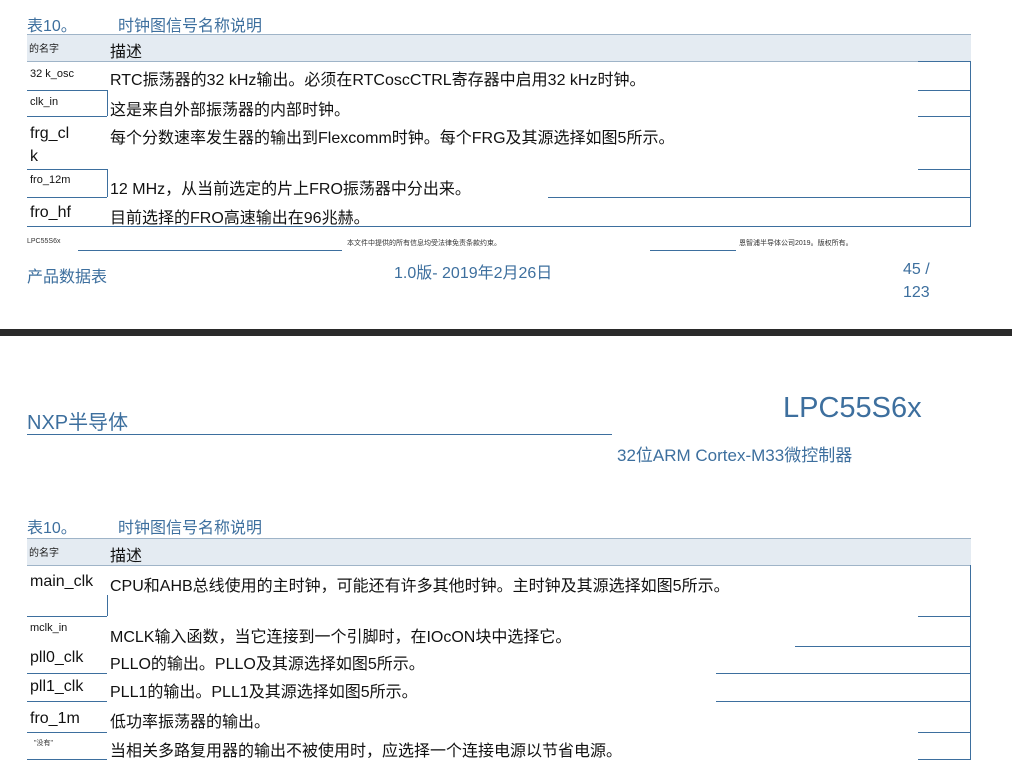 The height and width of the screenshot is (766, 1012). What do you see at coordinates (49, 628) in the screenshot?
I see `table-row-name: mclk_in` at bounding box center [49, 628].